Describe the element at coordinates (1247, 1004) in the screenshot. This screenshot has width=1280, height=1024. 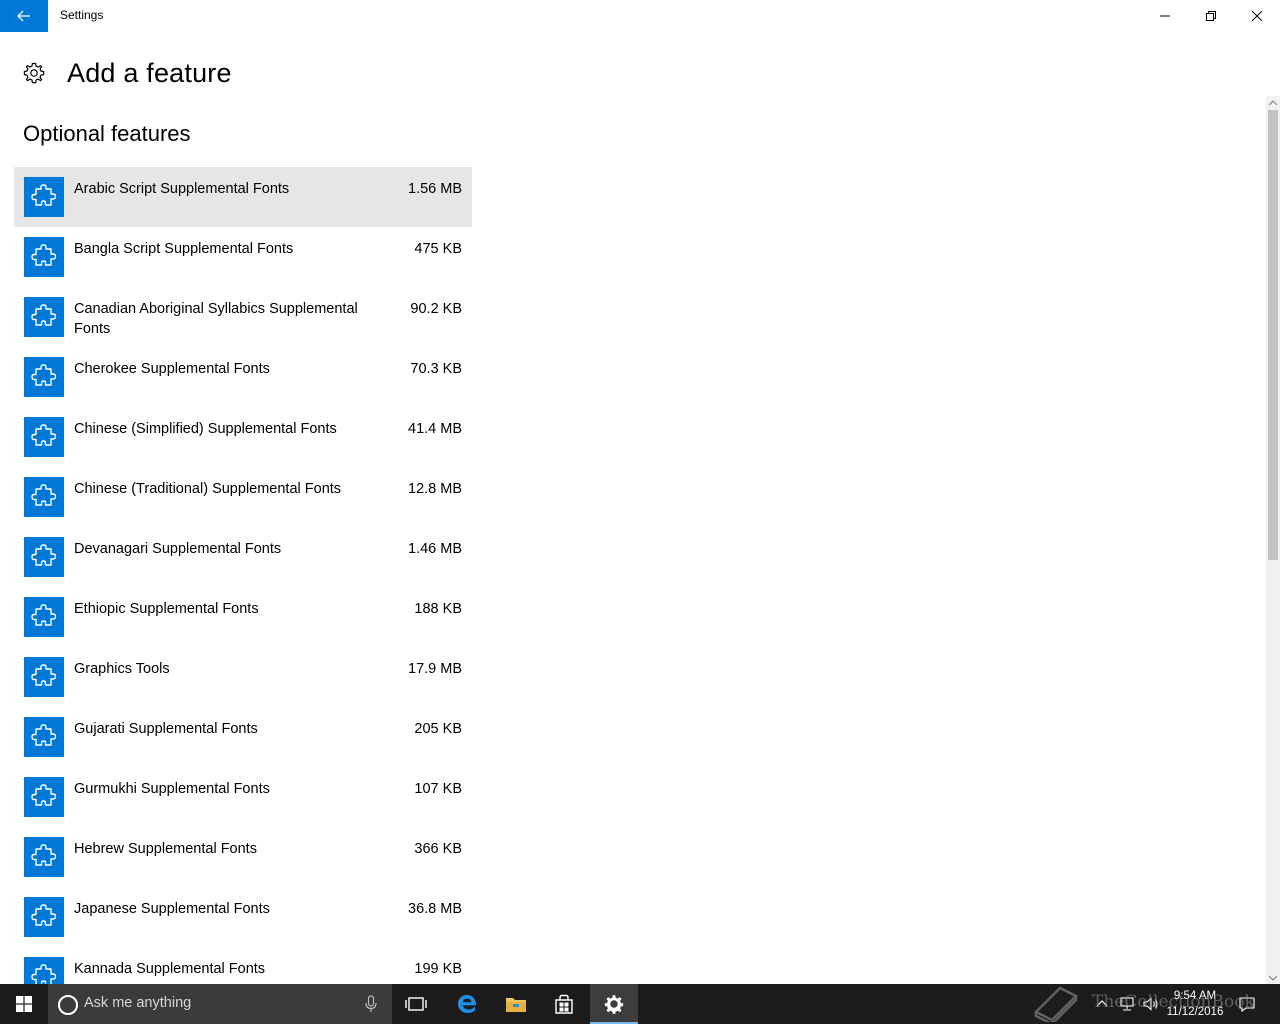
I see `action-center-icon` at that location.